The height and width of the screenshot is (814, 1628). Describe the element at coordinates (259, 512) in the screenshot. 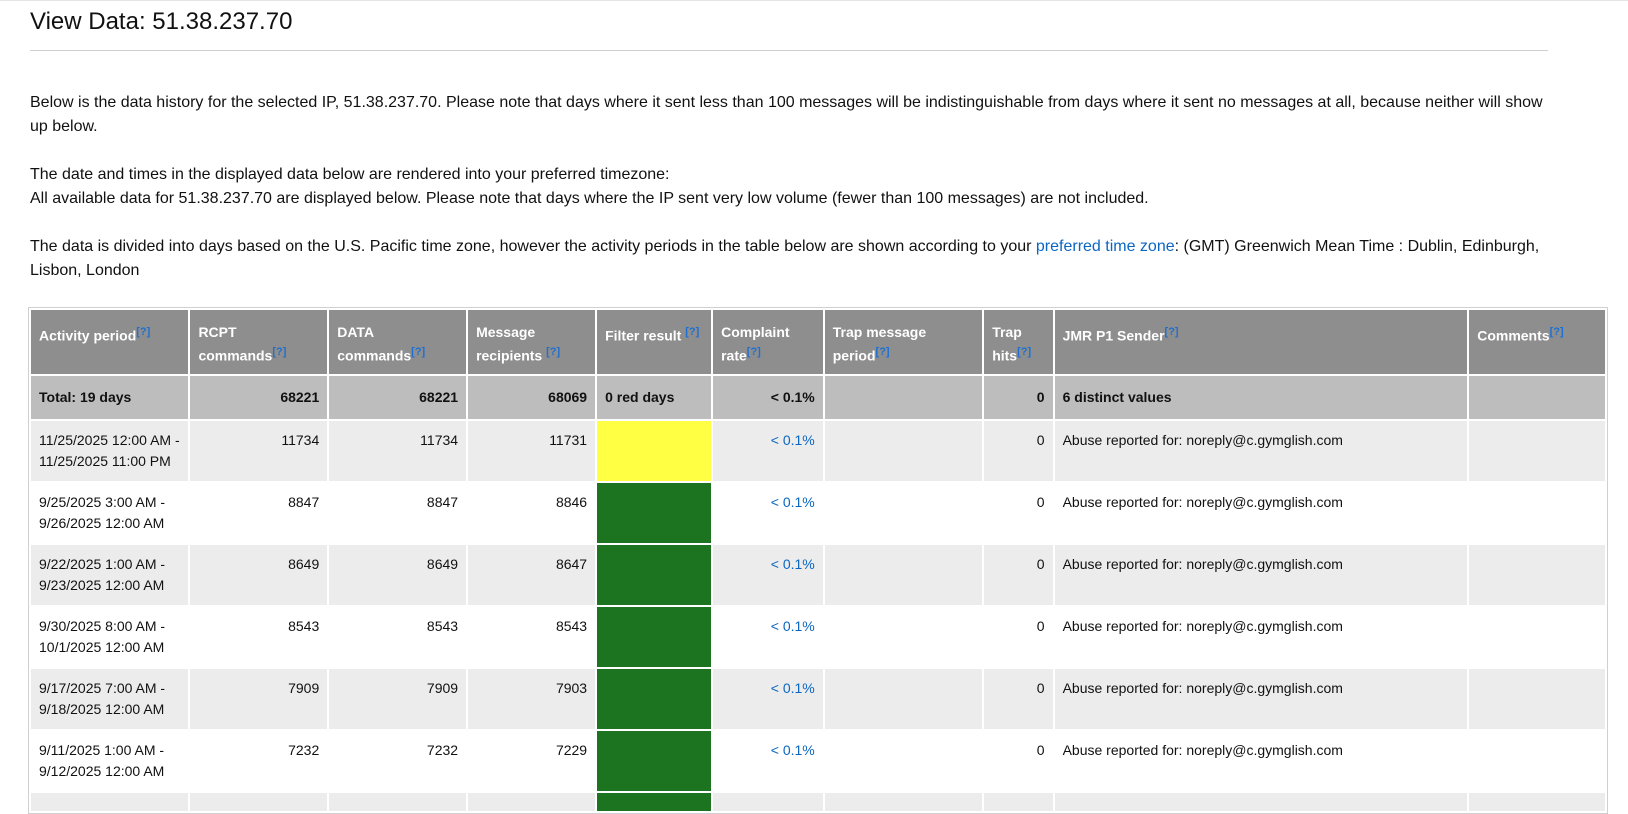

I see `rcpt-cell: 8847` at that location.